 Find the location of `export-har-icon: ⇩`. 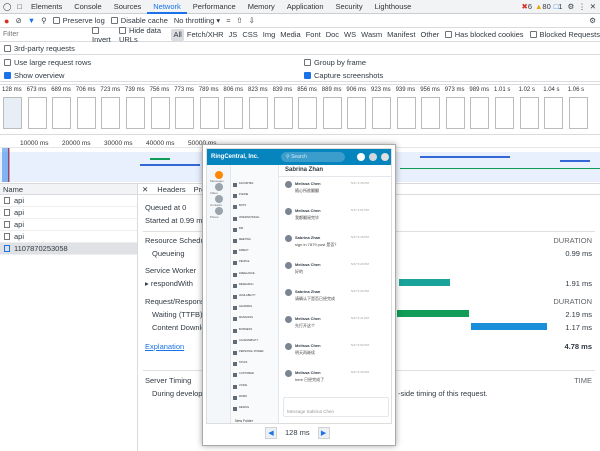

export-har-icon: ⇩ is located at coordinates (252, 20).